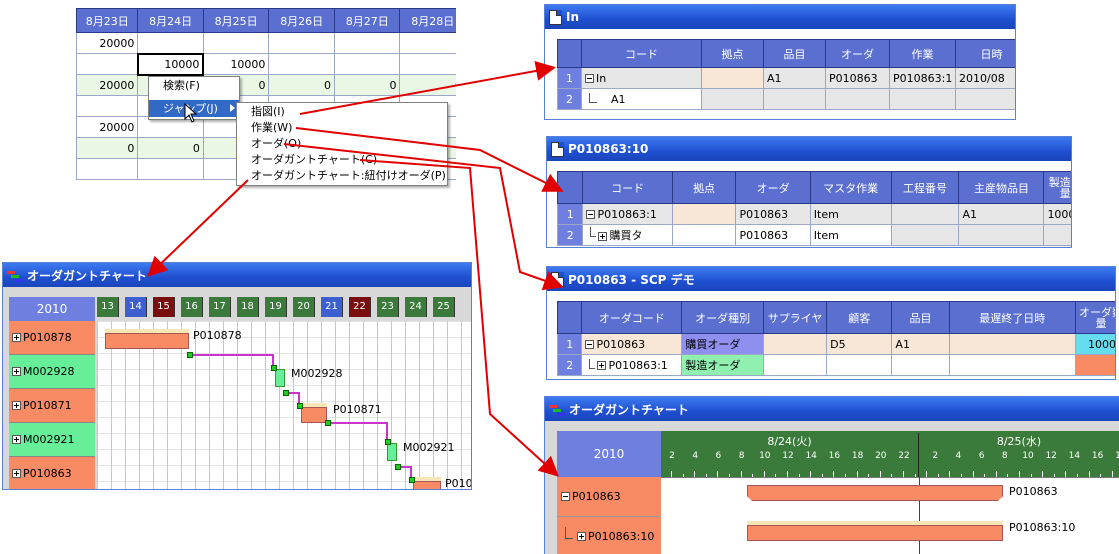 Image resolution: width=1119 pixels, height=554 pixels. I want to click on qty-cell, so click(1057, 235).